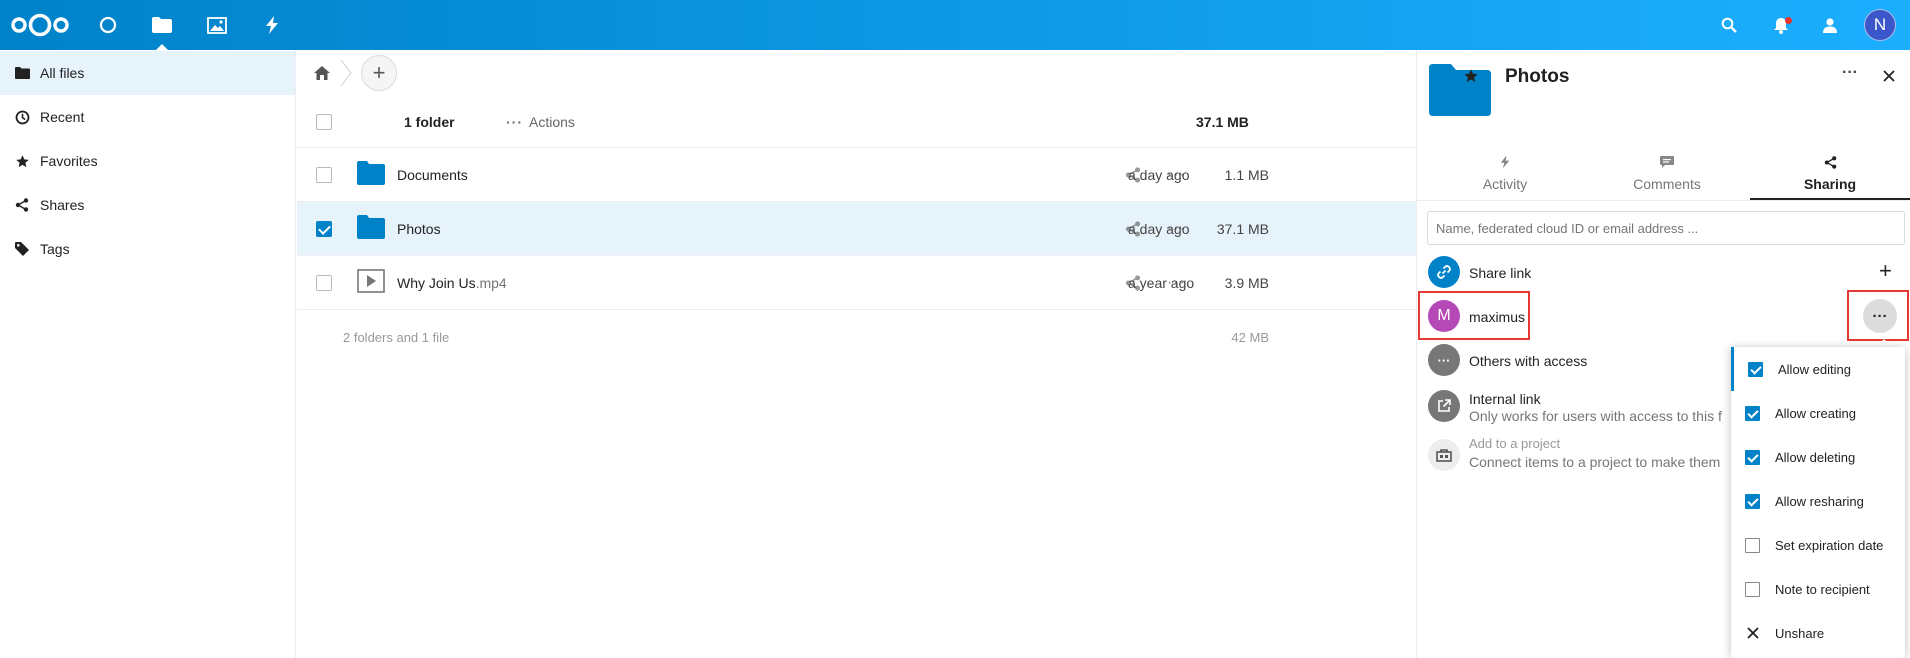  What do you see at coordinates (540, 122) in the screenshot?
I see `actions-menu: ··· Actions` at bounding box center [540, 122].